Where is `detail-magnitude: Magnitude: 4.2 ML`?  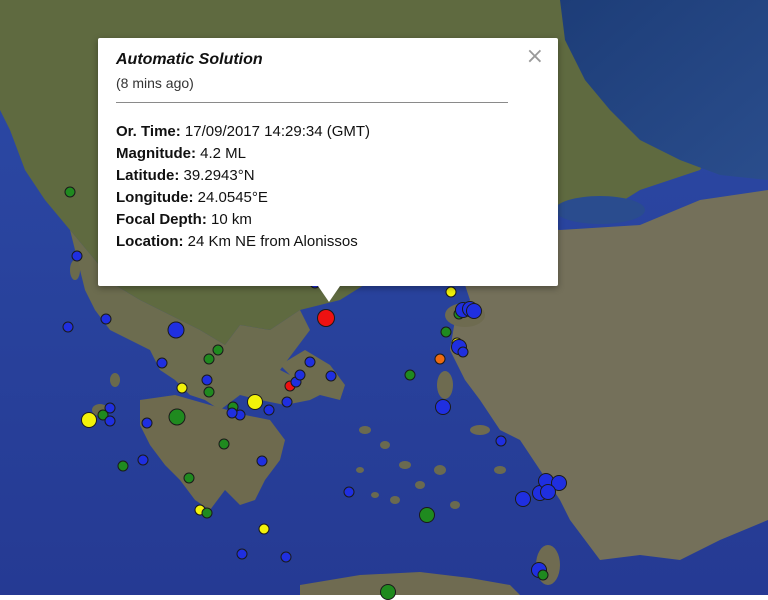 detail-magnitude: Magnitude: 4.2 ML is located at coordinates (181, 153).